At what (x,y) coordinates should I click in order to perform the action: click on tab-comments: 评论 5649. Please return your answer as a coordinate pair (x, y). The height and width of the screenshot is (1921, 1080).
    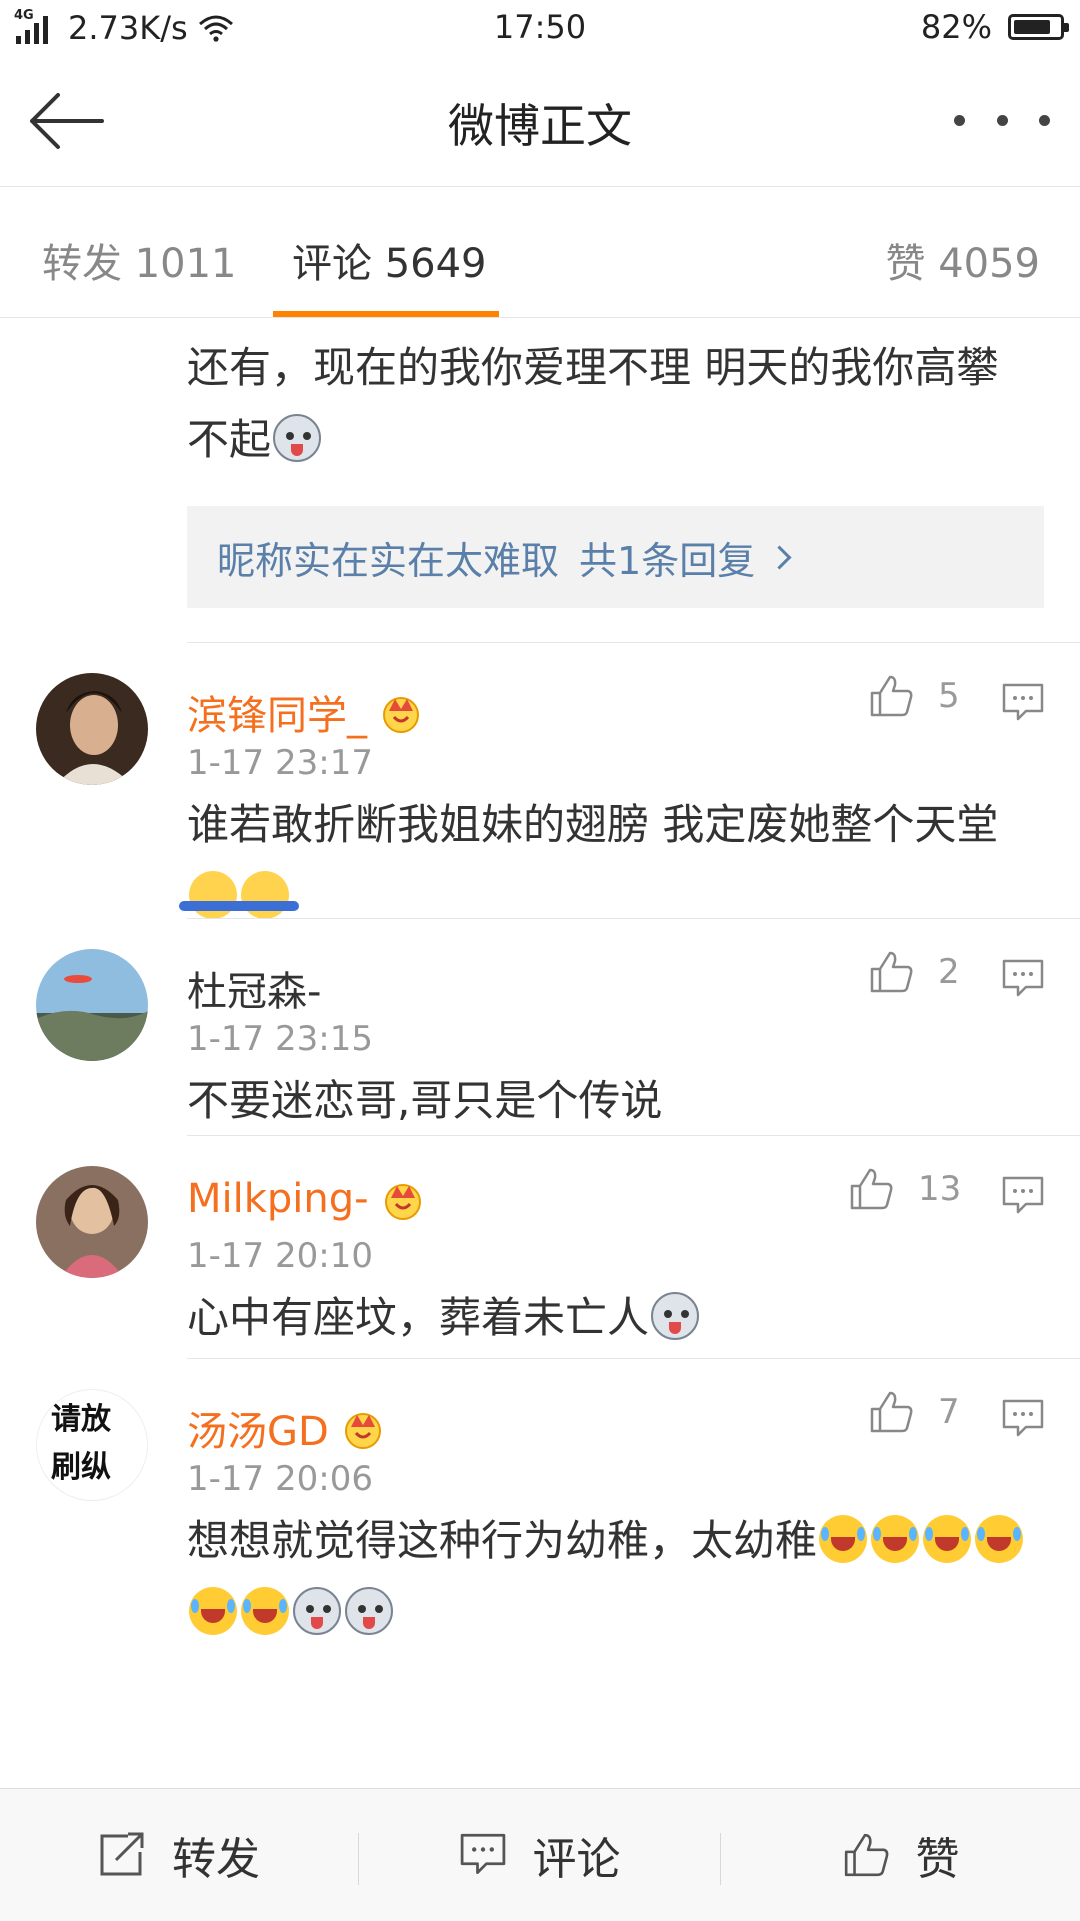
    Looking at the image, I should click on (389, 260).